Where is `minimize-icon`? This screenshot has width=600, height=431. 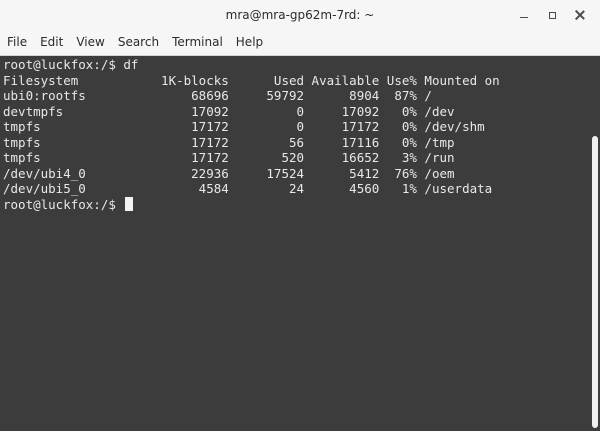
minimize-icon is located at coordinates (524, 17).